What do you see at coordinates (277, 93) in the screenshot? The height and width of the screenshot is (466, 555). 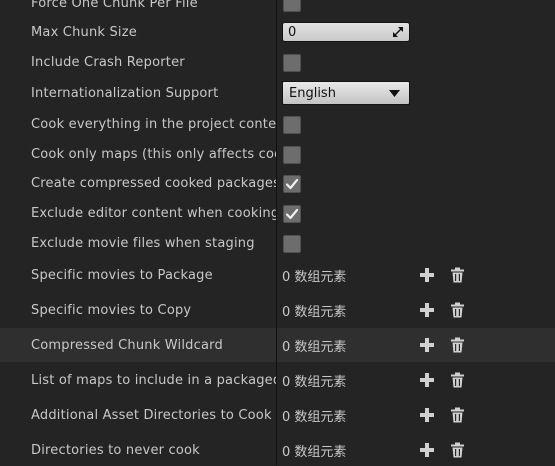 I see `row-internationalization-support: Internationalization Support English` at bounding box center [277, 93].